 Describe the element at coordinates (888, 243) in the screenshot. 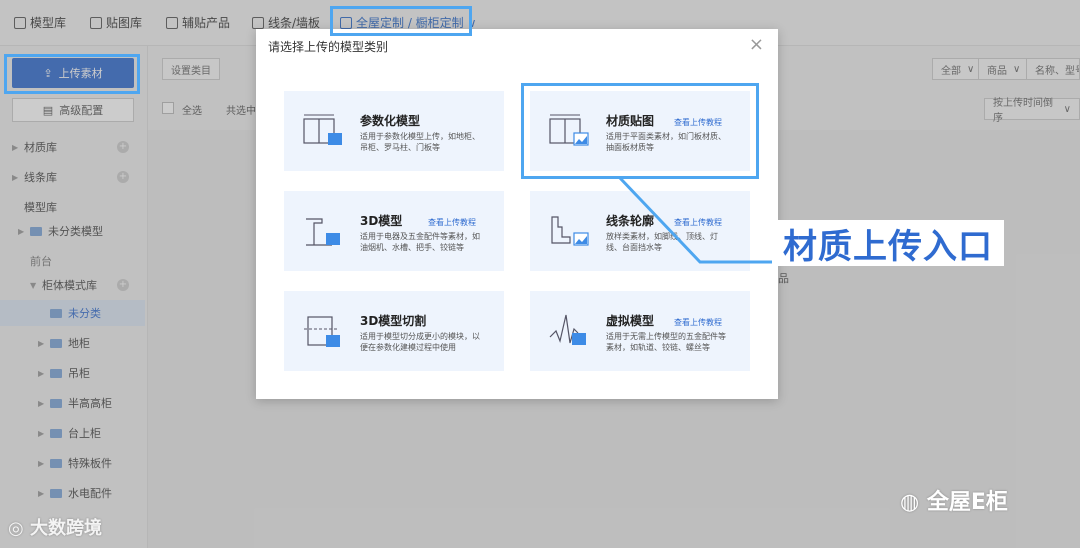

I see `callout-label: 材质上传入口` at that location.